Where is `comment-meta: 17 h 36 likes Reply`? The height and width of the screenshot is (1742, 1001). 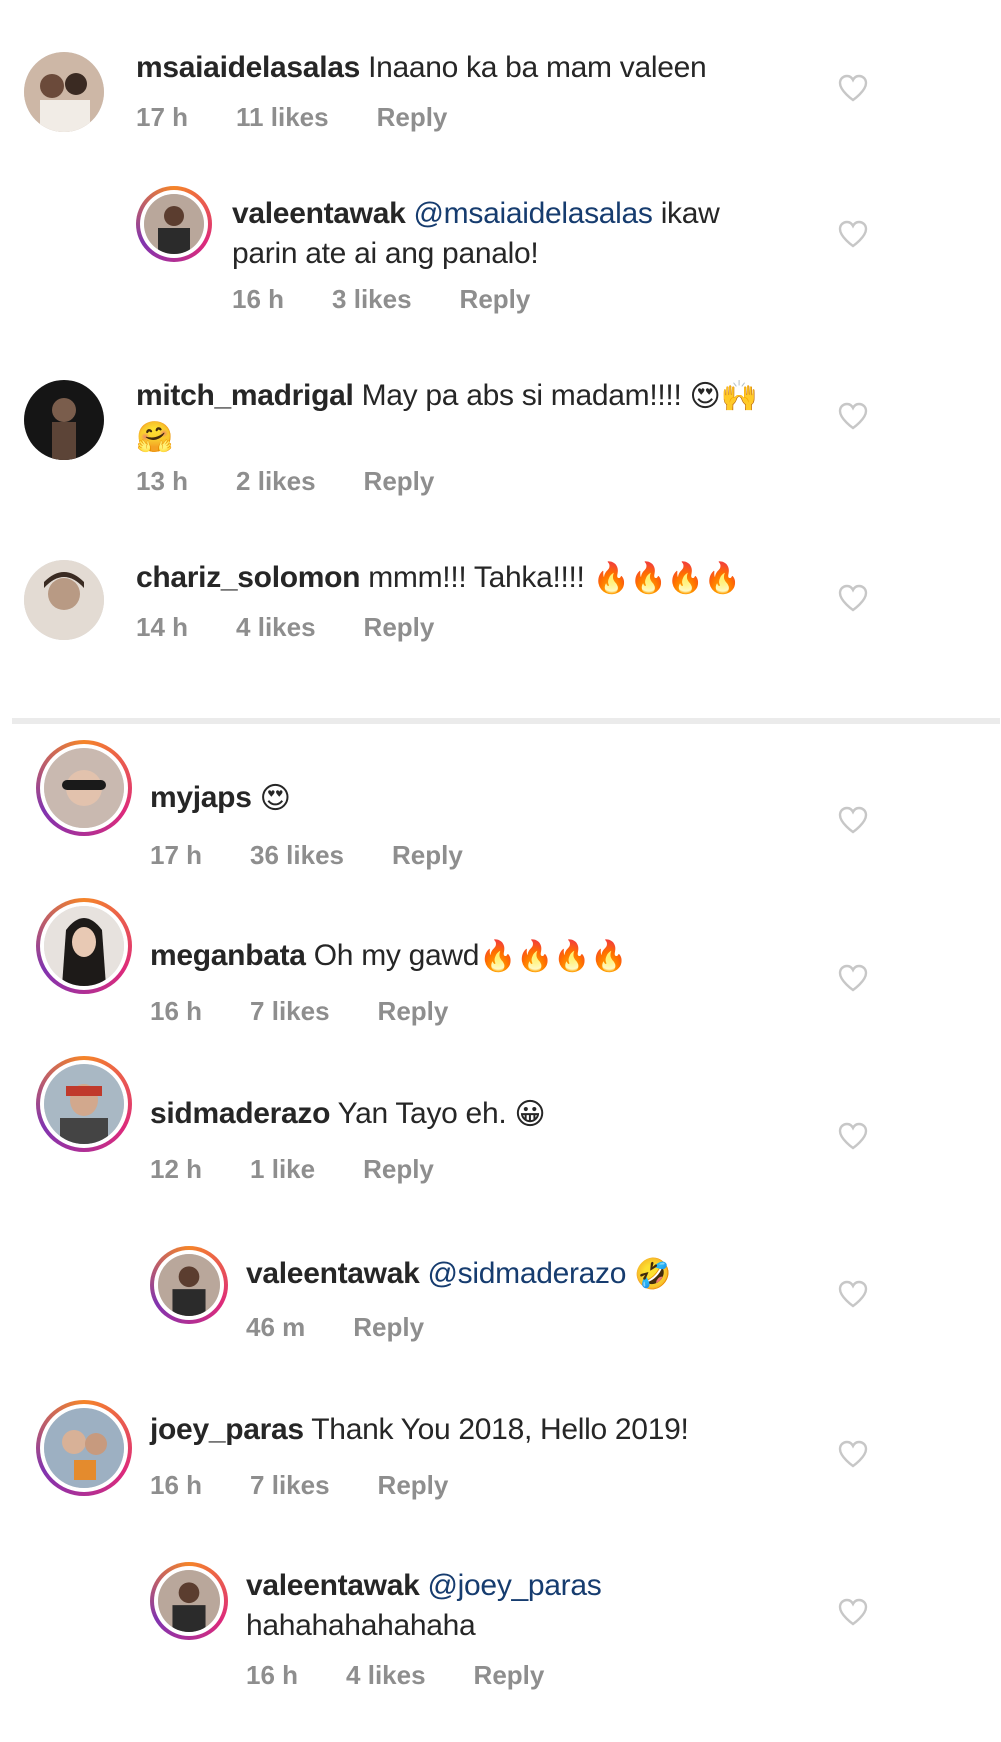 comment-meta: 17 h 36 likes Reply is located at coordinates (306, 855).